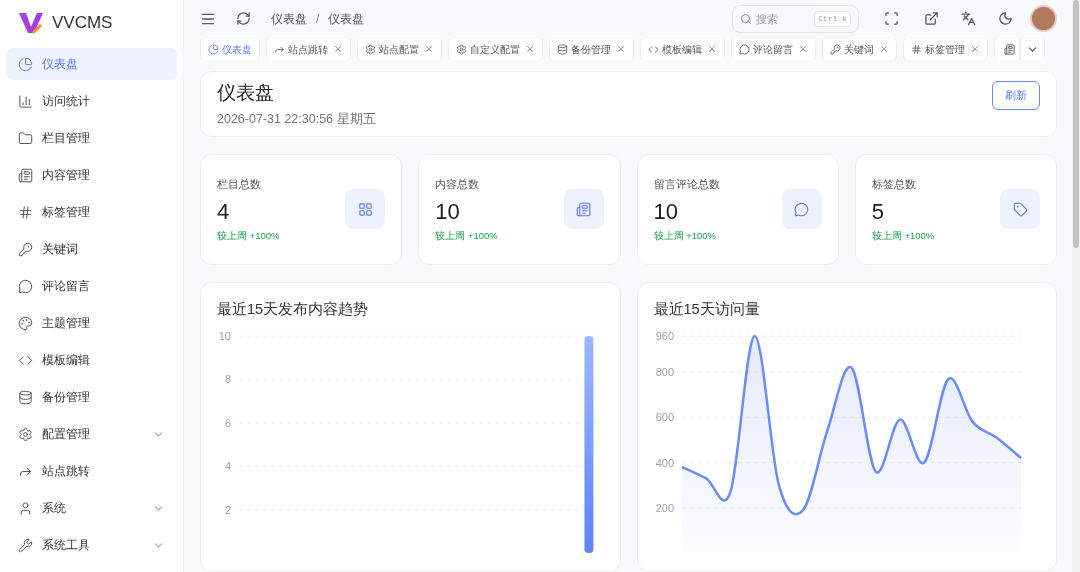 The width and height of the screenshot is (1080, 572). Describe the element at coordinates (682, 49) in the screenshot. I see `tab: 模板编辑` at that location.